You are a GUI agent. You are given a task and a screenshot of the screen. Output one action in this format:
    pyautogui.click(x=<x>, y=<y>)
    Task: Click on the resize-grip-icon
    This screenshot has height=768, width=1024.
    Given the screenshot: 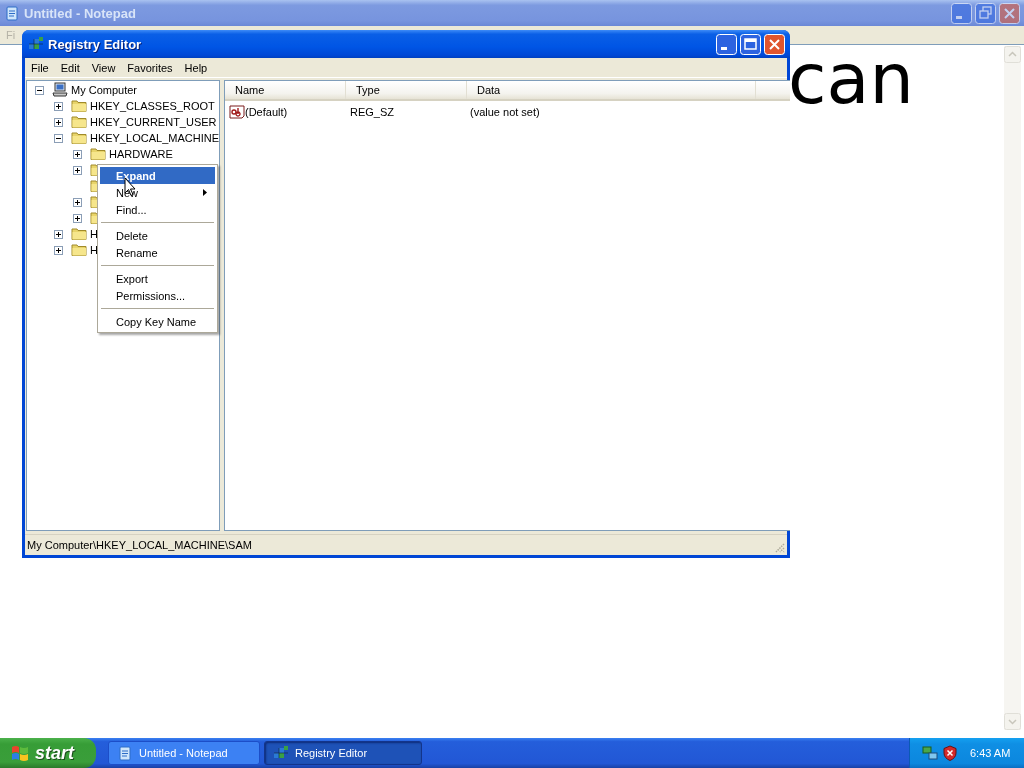 What is the action you would take?
    pyautogui.click(x=779, y=547)
    